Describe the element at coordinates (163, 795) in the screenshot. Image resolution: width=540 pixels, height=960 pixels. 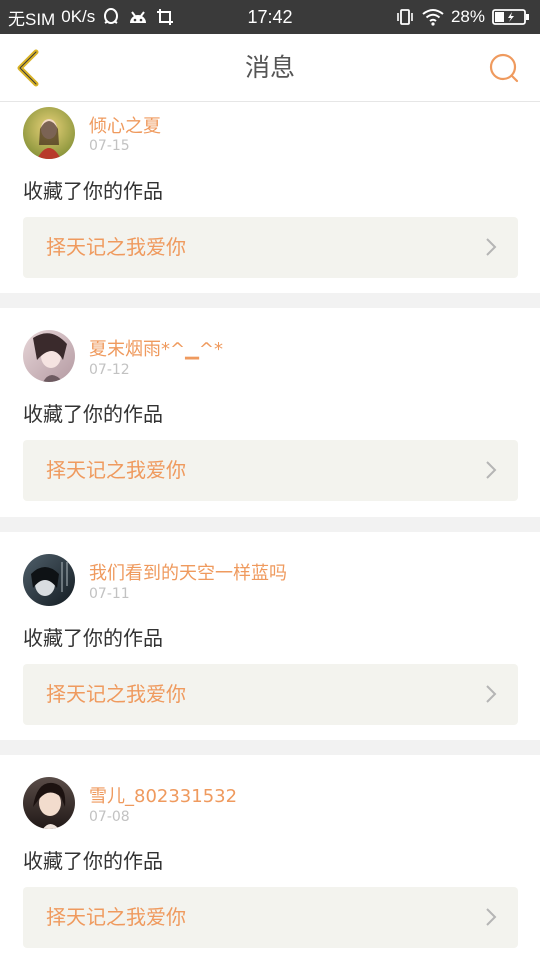
I see `username: 雪儿_802331532` at that location.